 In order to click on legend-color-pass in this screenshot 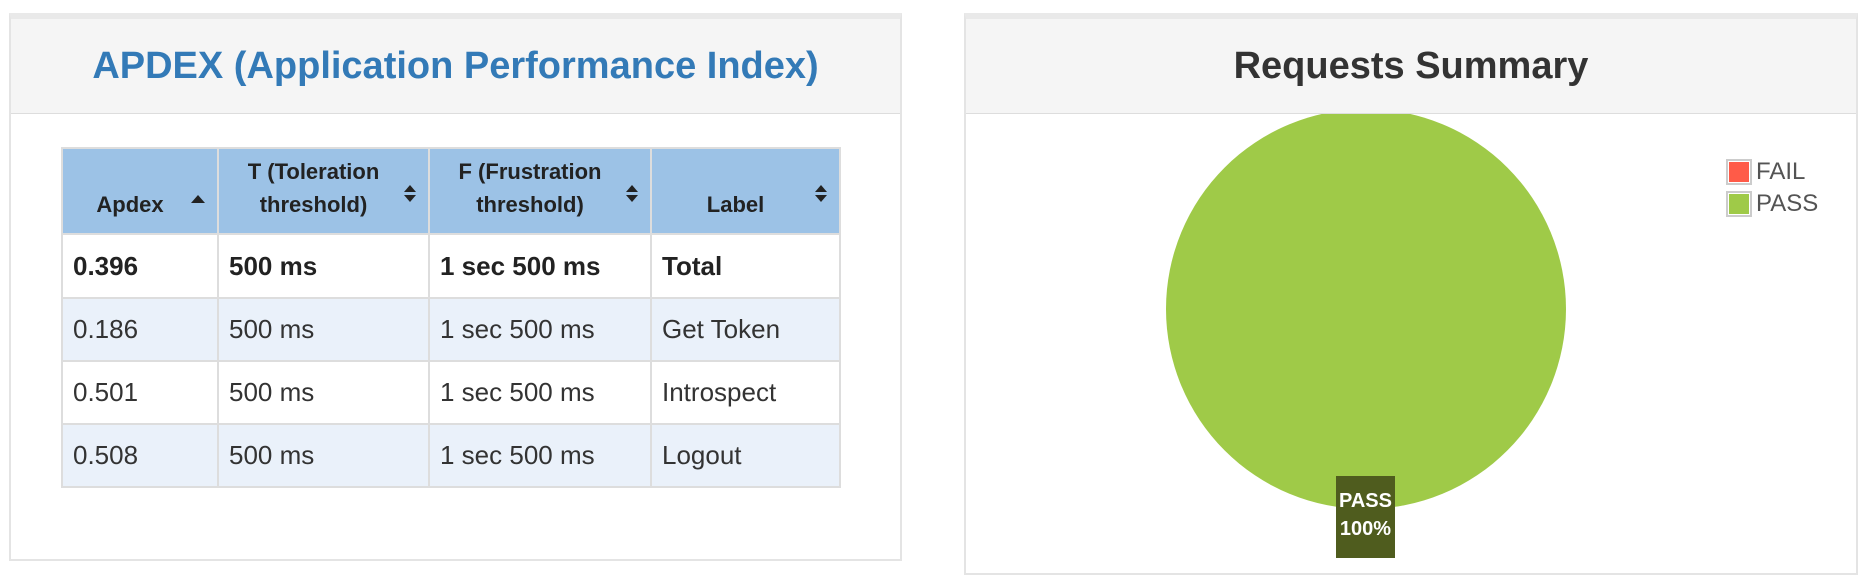, I will do `click(1739, 204)`.